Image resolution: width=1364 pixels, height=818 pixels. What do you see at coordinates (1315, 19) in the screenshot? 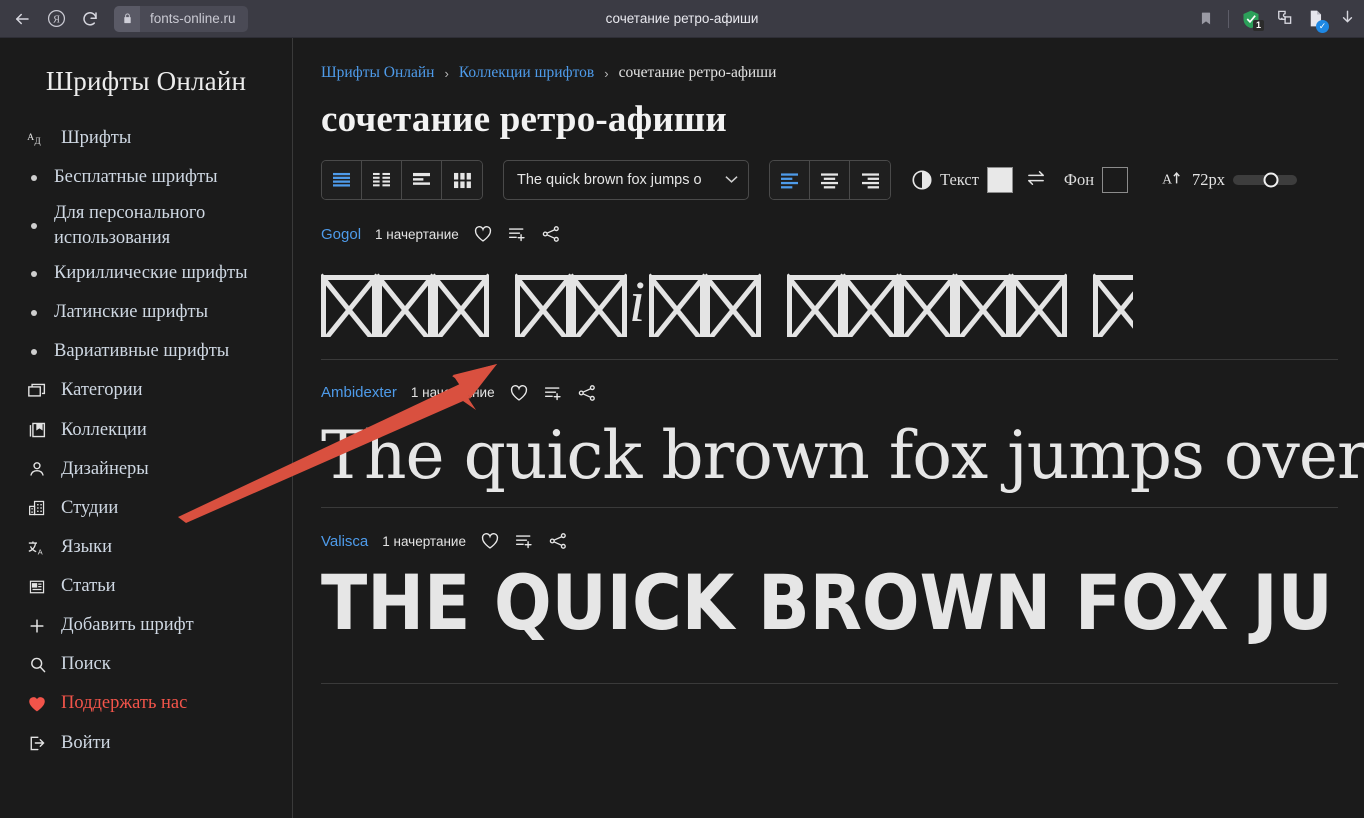
I see `document-sync-icon: ✓` at bounding box center [1315, 19].